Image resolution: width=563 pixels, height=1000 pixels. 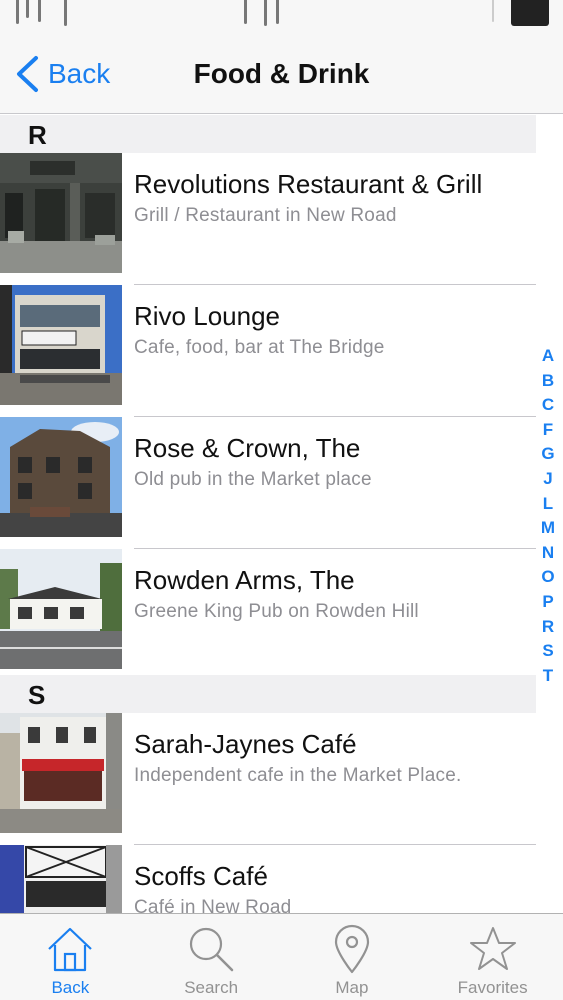 What do you see at coordinates (547, 577) in the screenshot?
I see `index-letter: O` at bounding box center [547, 577].